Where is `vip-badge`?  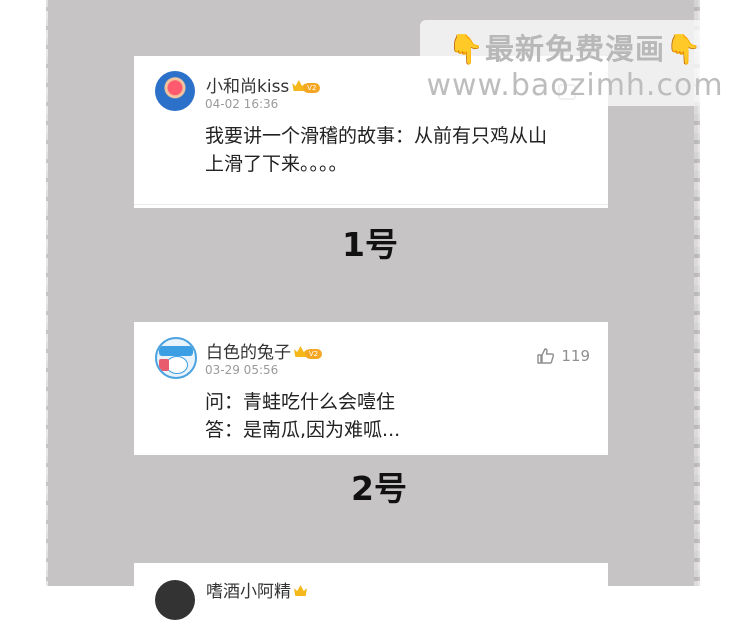 vip-badge is located at coordinates (308, 592).